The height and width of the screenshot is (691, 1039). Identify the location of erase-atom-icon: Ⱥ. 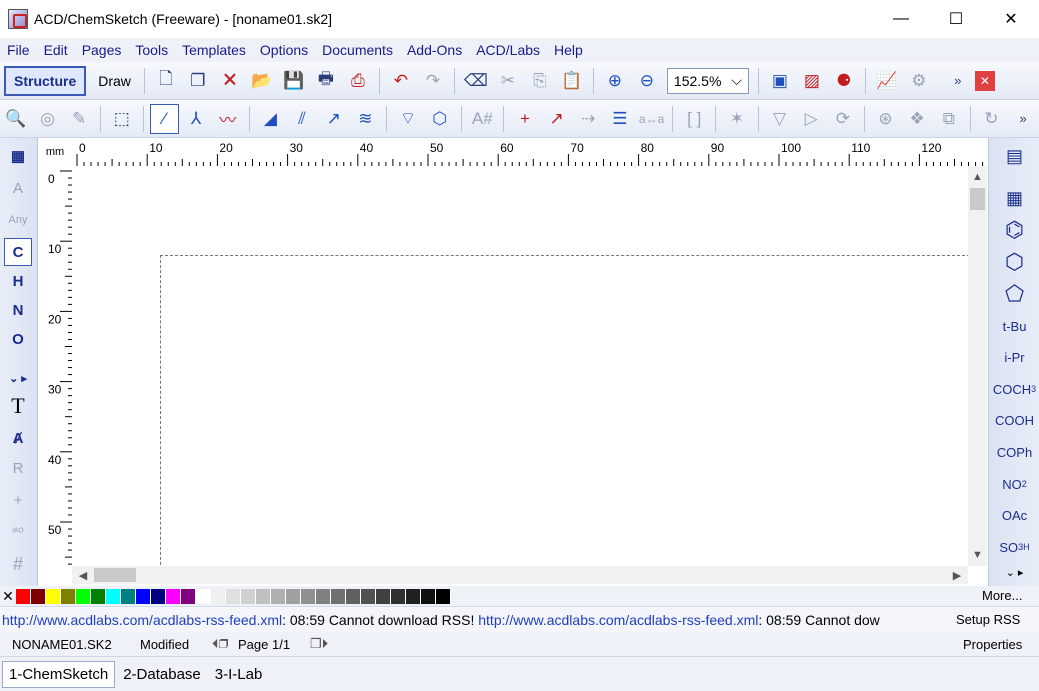
(18, 438).